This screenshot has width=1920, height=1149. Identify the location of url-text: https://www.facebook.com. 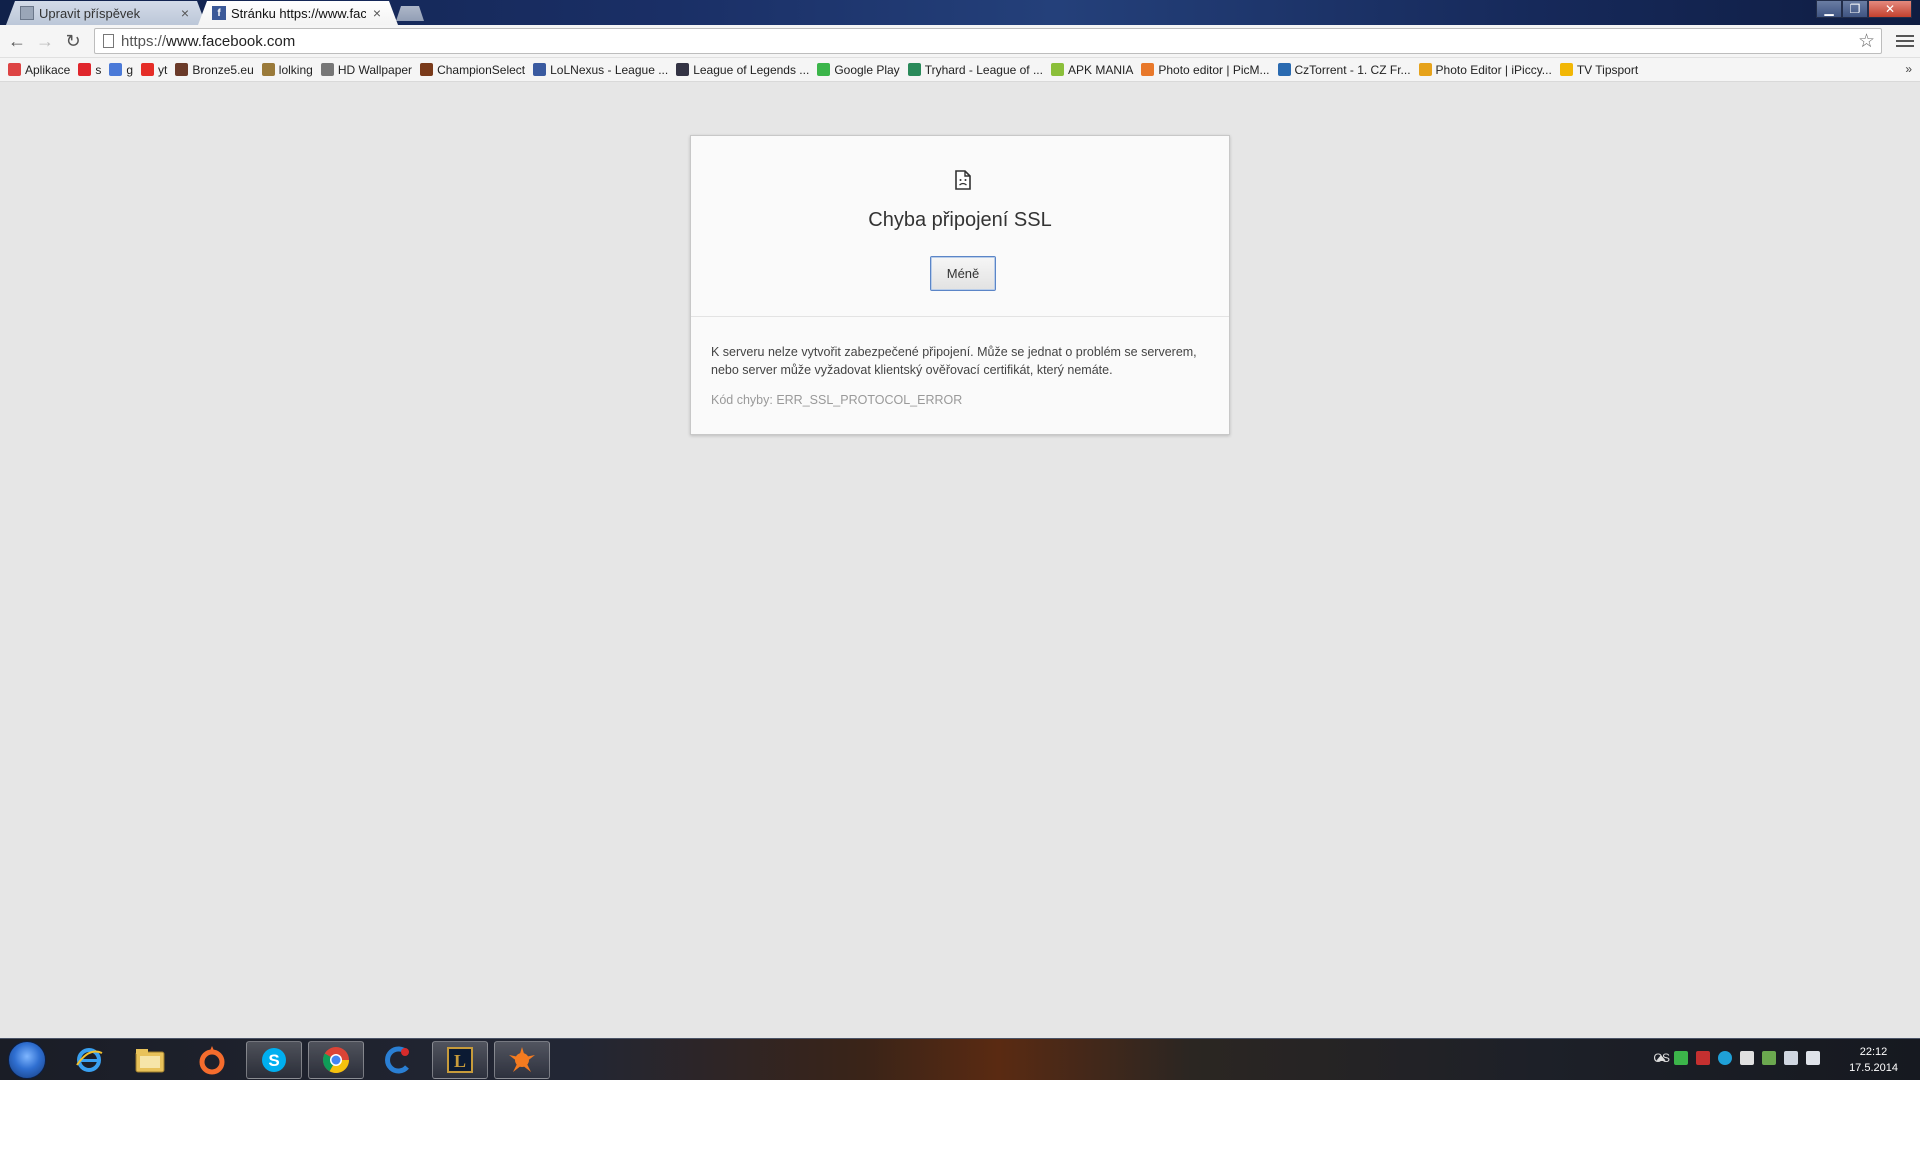
(208, 41).